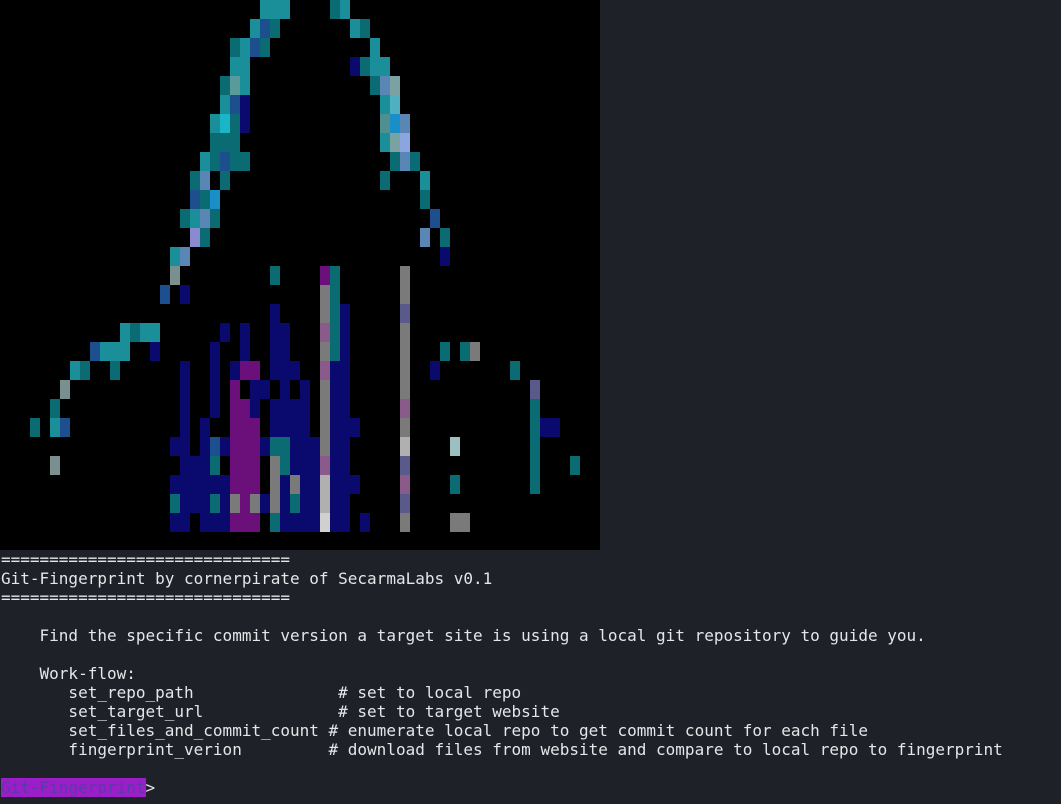  I want to click on prompt-label: Git-Fingerprint, so click(73, 787).